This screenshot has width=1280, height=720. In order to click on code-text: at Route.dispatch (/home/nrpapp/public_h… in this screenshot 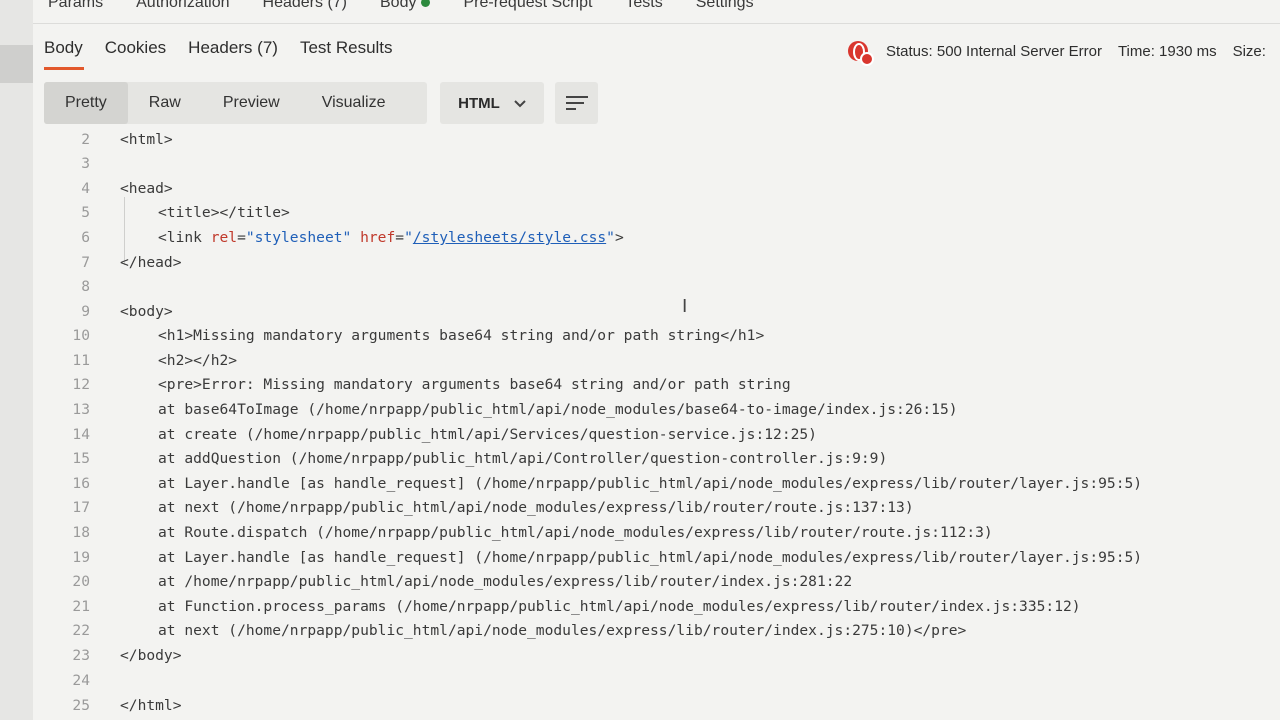, I will do `click(575, 532)`.